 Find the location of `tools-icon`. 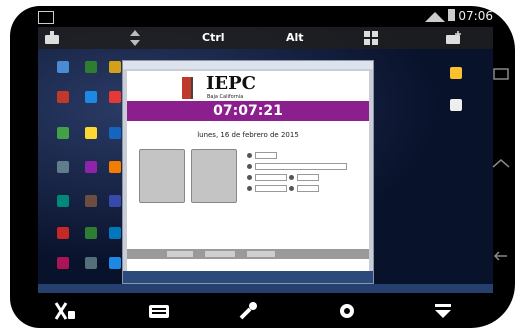

tools-icon is located at coordinates (249, 311).